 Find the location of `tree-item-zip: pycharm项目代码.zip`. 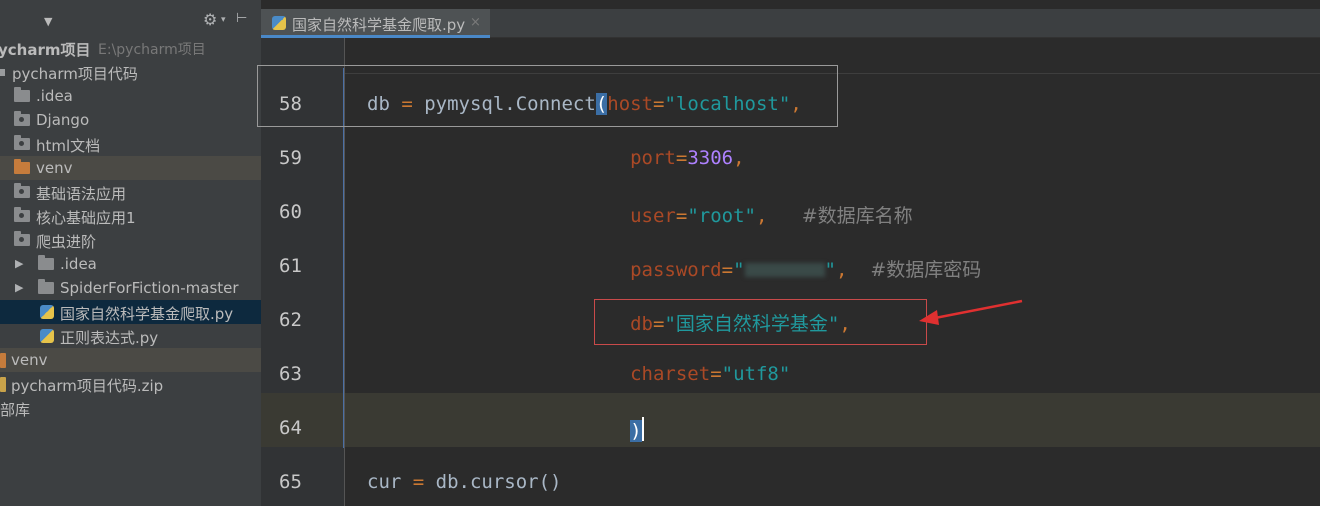

tree-item-zip: pycharm项目代码.zip is located at coordinates (130, 384).